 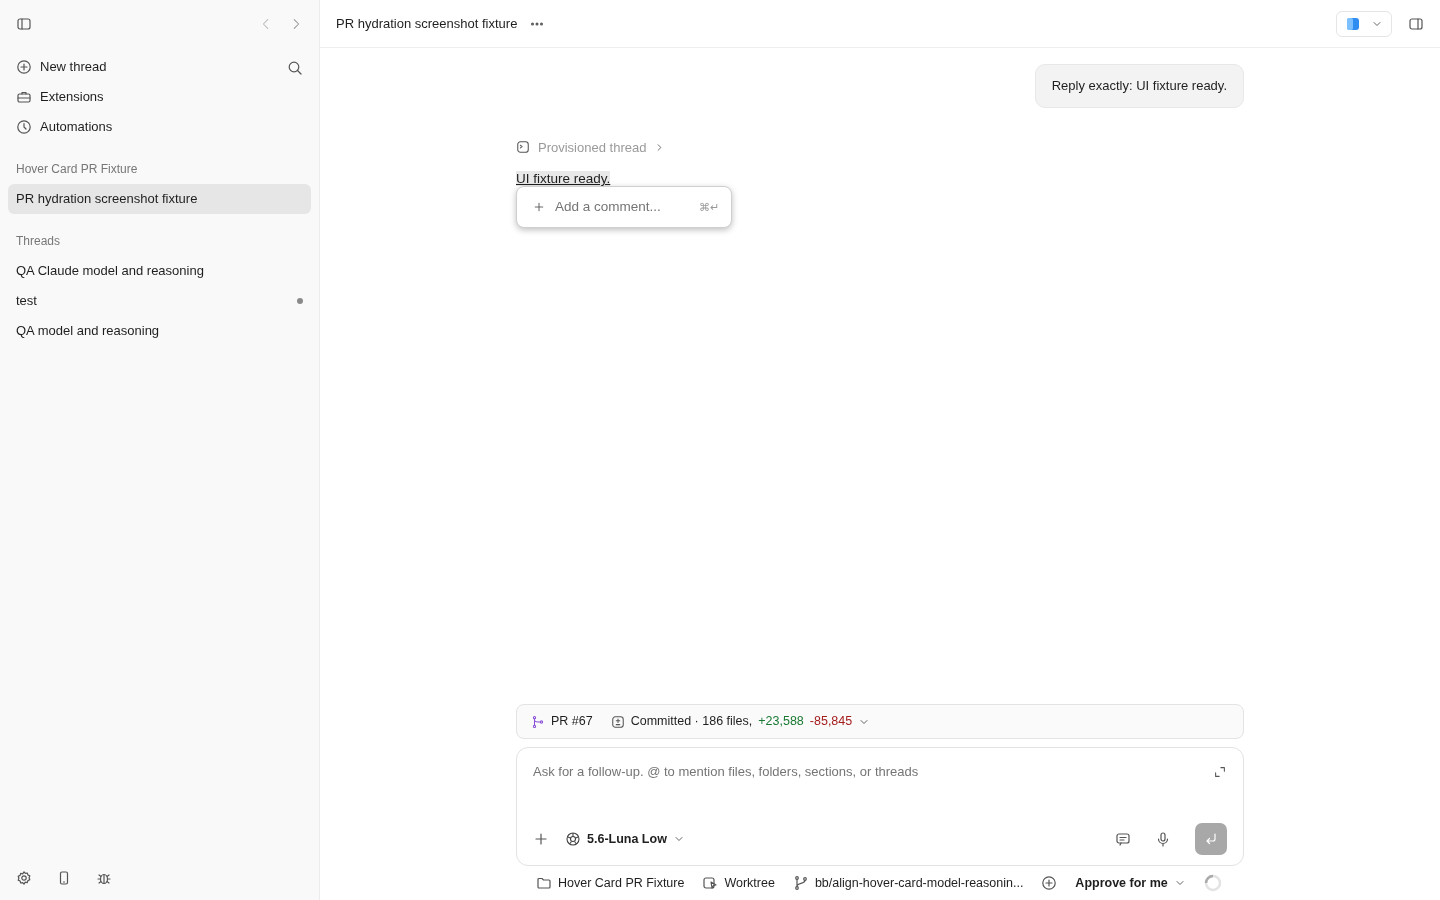 I want to click on search-icon, so click(x=295, y=67).